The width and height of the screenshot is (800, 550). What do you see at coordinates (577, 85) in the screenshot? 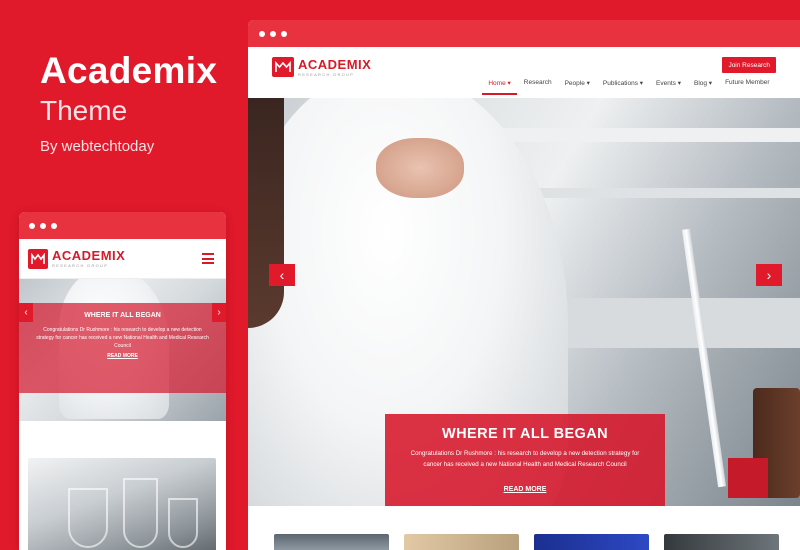
I see `nav-item-people: People ▾` at bounding box center [577, 85].